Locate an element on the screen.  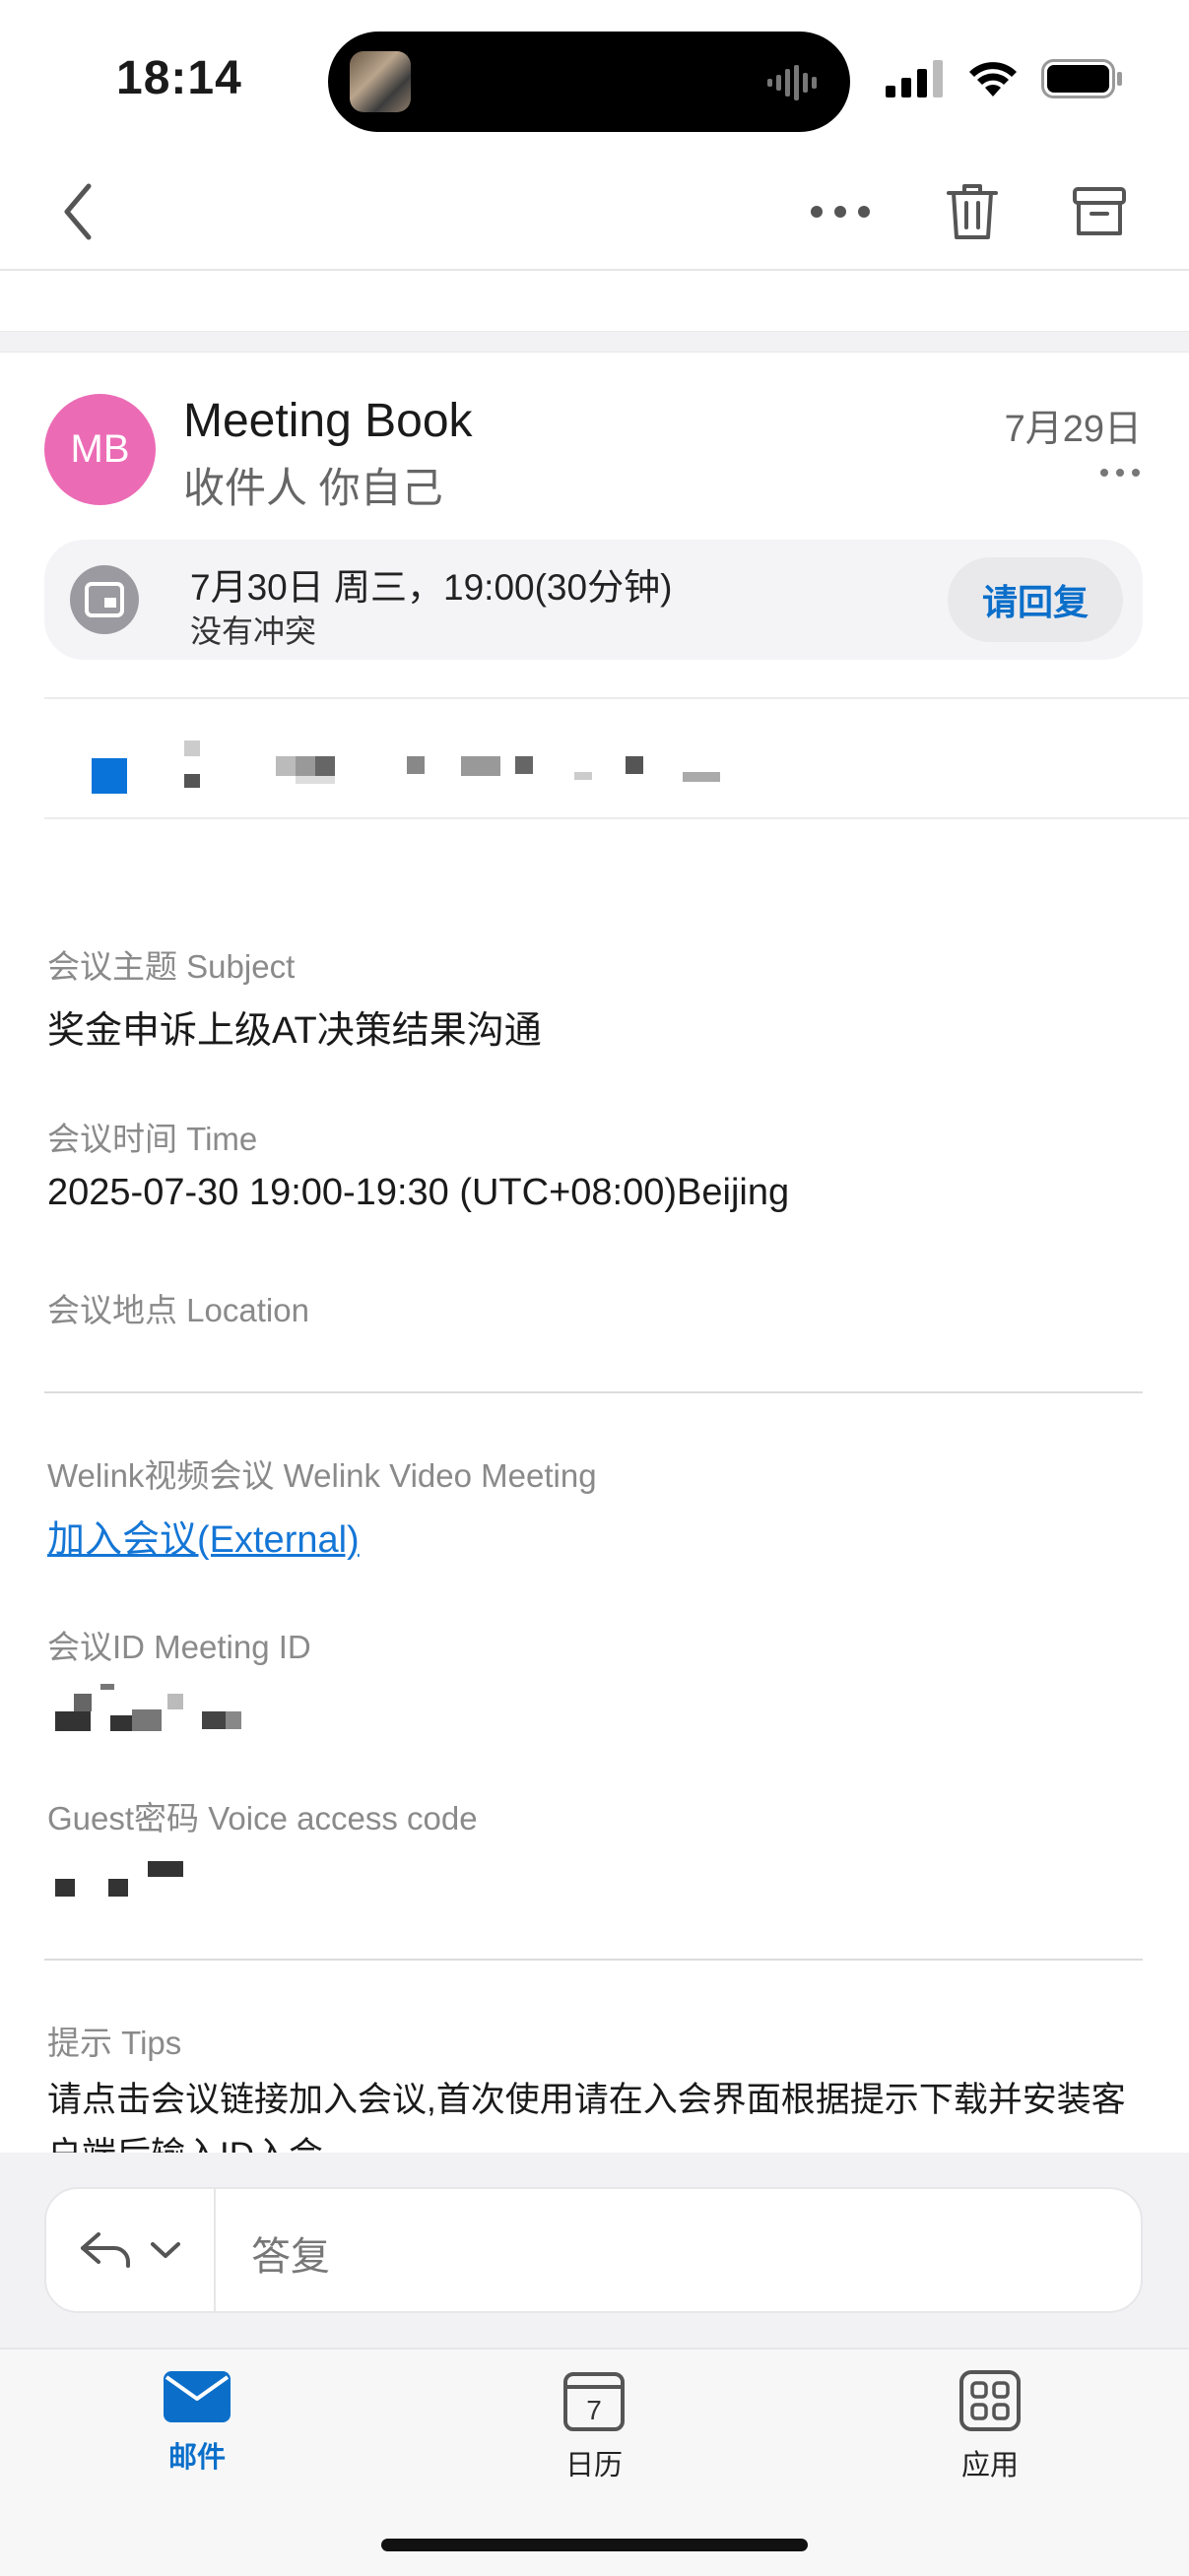
sender-name: Meeting Book is located at coordinates (328, 421).